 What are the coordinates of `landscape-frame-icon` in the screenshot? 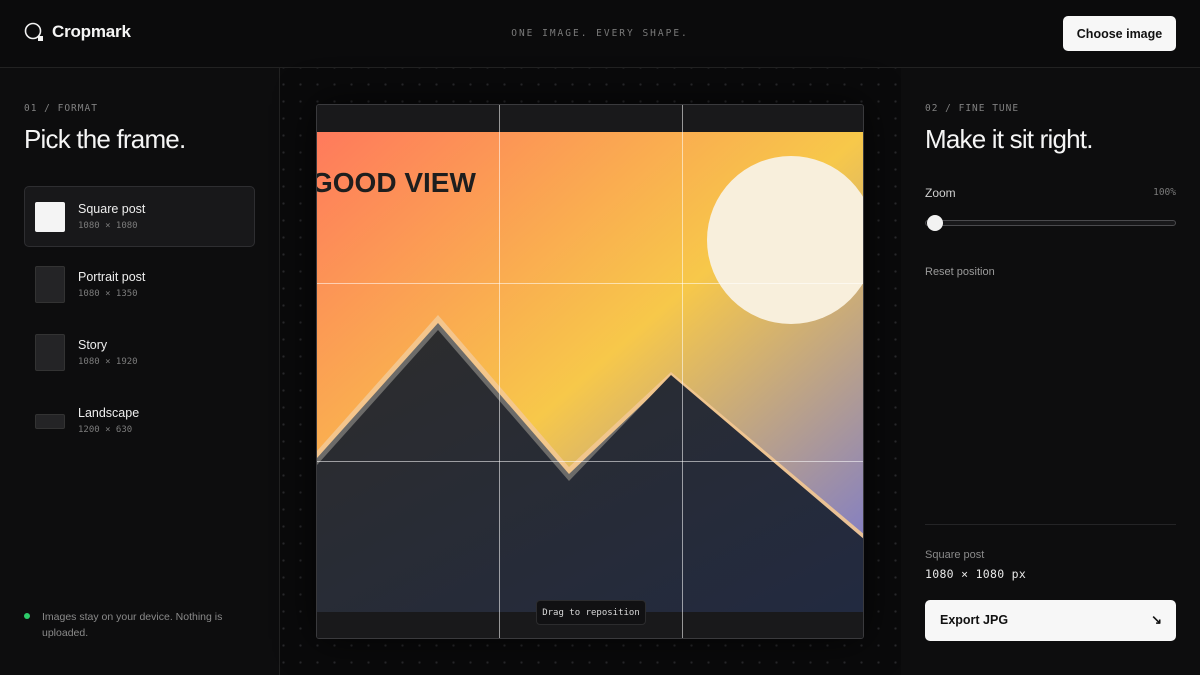 It's located at (50, 421).